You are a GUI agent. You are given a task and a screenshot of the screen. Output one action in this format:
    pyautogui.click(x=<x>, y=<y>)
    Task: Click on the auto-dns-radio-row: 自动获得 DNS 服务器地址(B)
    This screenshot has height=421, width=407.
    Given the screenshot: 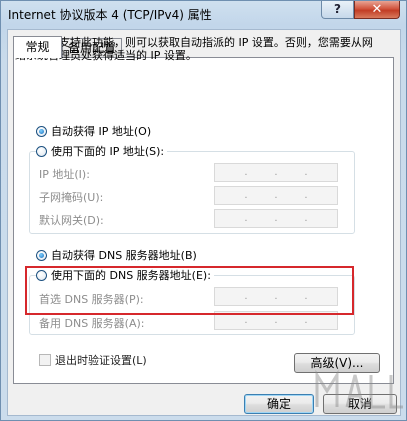 What is the action you would take?
    pyautogui.click(x=118, y=255)
    